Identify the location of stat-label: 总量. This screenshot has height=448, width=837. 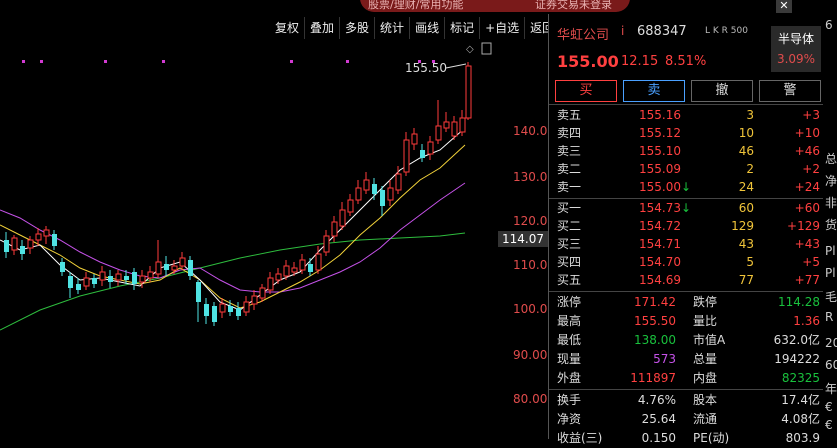
(705, 359).